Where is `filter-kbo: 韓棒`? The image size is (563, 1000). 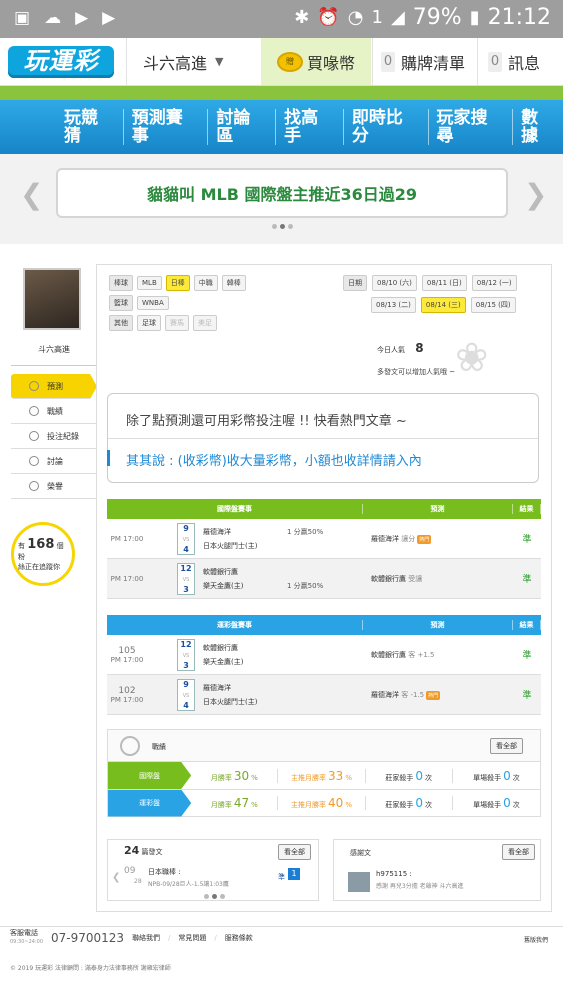
filter-kbo: 韓棒 is located at coordinates (233, 283).